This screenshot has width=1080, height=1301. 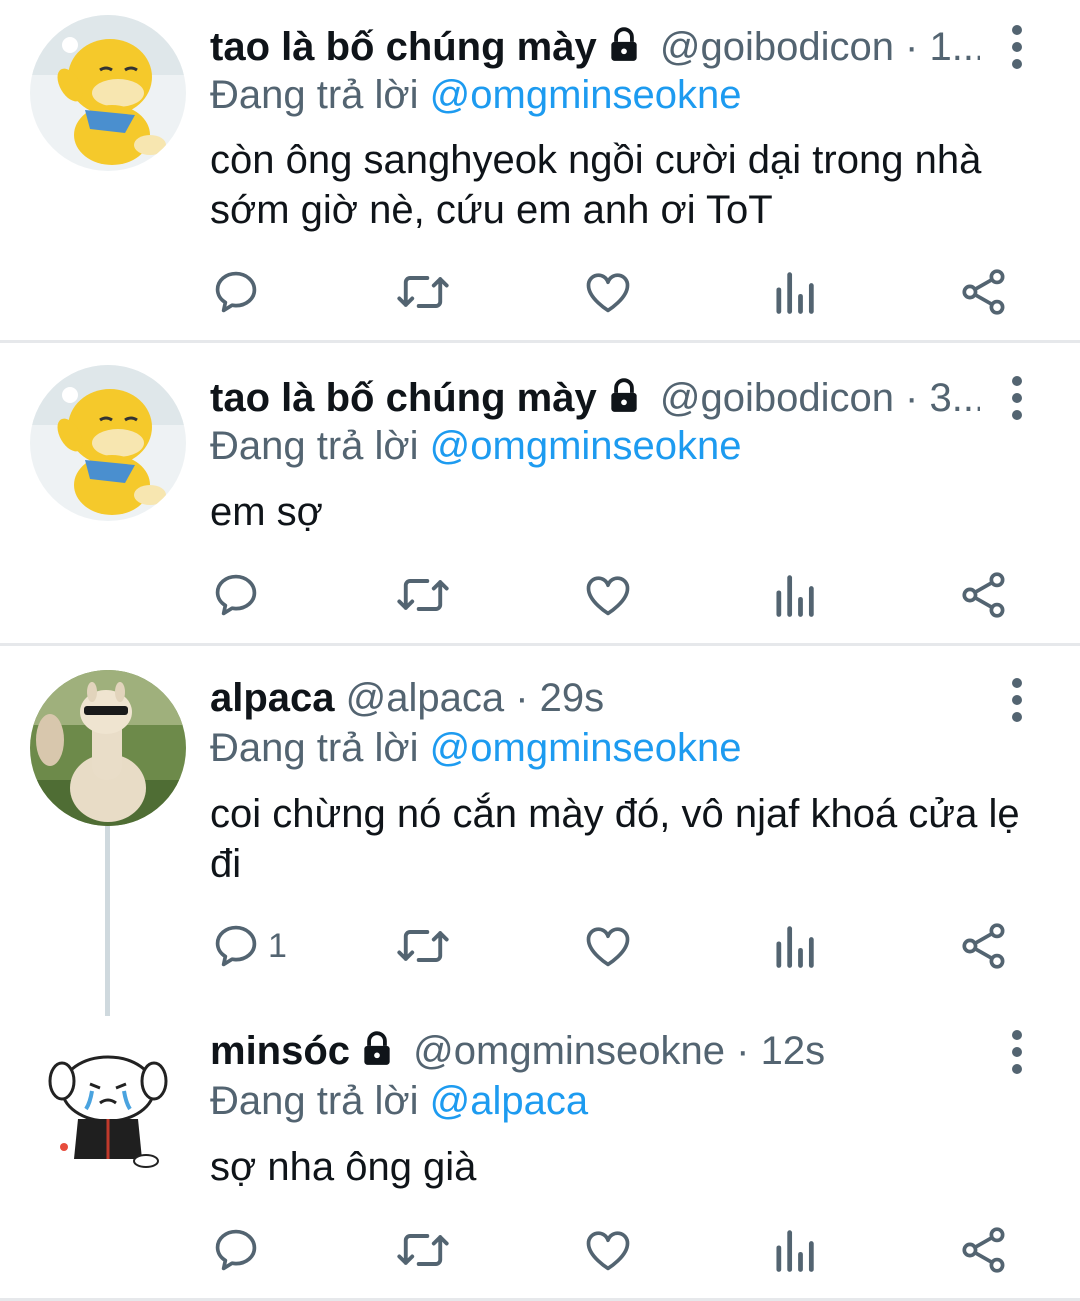 What do you see at coordinates (266, 512) in the screenshot?
I see `tweet-text: em sợ` at bounding box center [266, 512].